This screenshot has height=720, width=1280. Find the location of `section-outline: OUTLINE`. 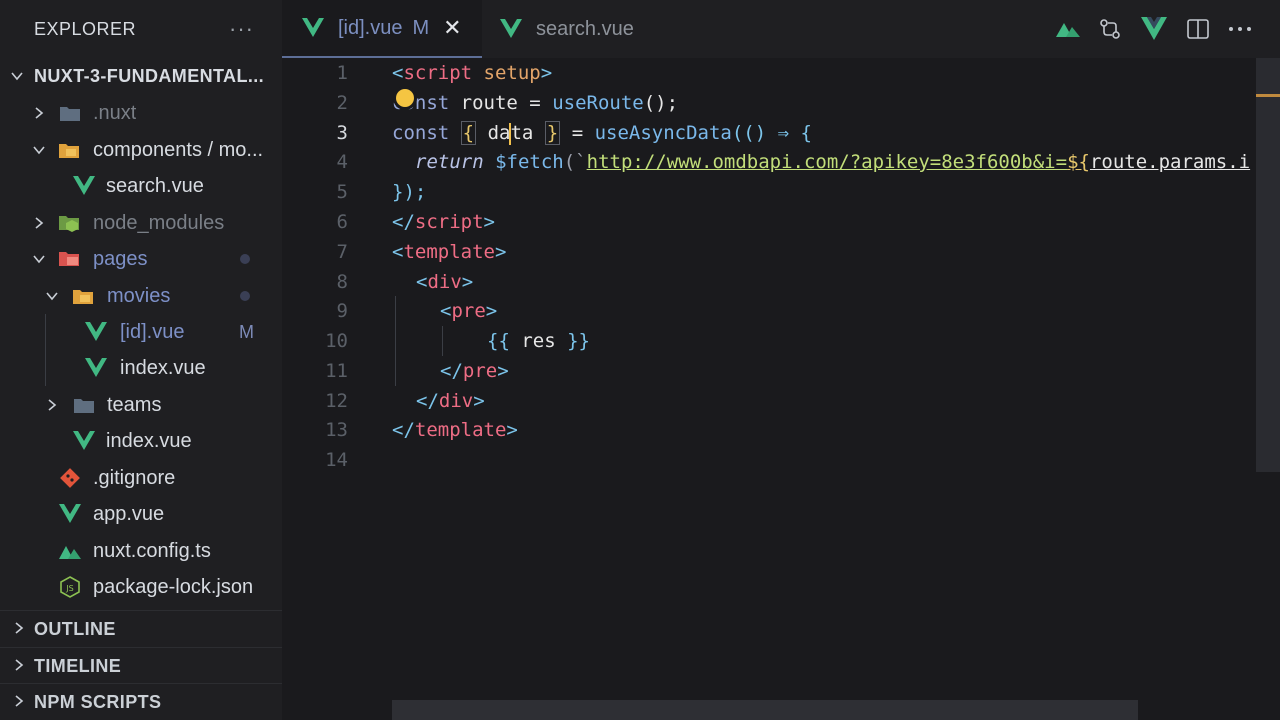

section-outline: OUTLINE is located at coordinates (141, 629).